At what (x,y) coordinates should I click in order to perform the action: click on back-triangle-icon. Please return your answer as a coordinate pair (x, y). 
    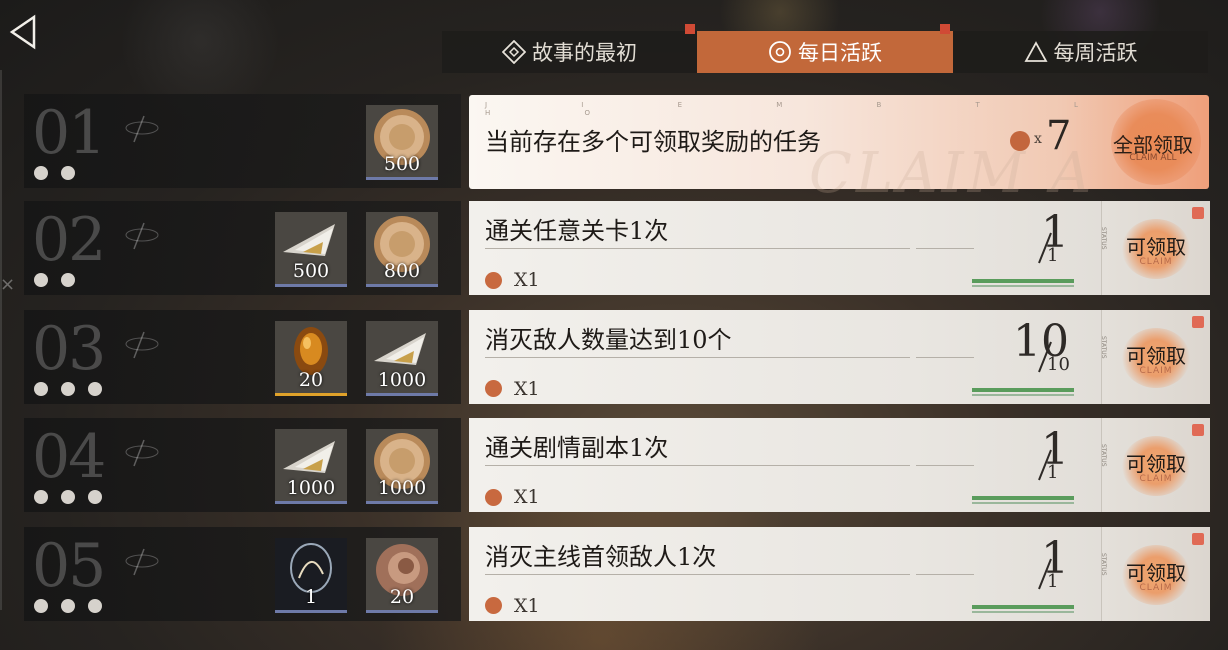
    Looking at the image, I should click on (22, 32).